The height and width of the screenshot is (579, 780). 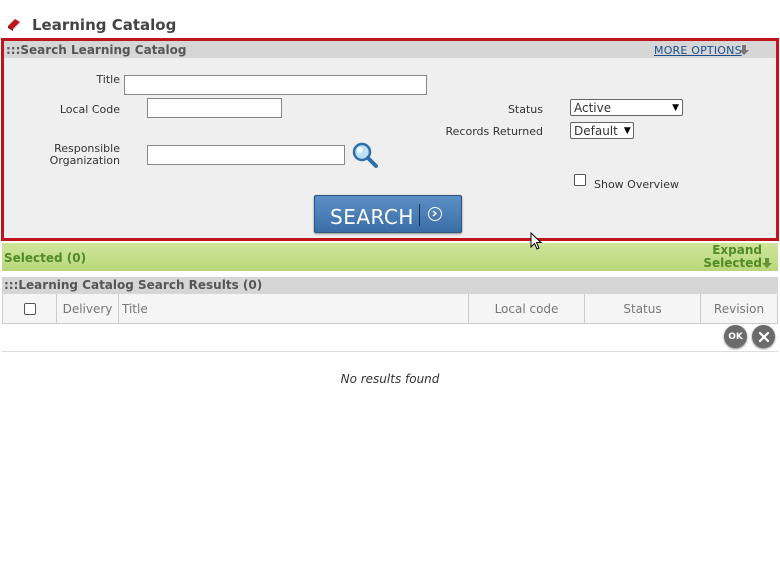 What do you see at coordinates (435, 214) in the screenshot?
I see `go-arrow-icon` at bounding box center [435, 214].